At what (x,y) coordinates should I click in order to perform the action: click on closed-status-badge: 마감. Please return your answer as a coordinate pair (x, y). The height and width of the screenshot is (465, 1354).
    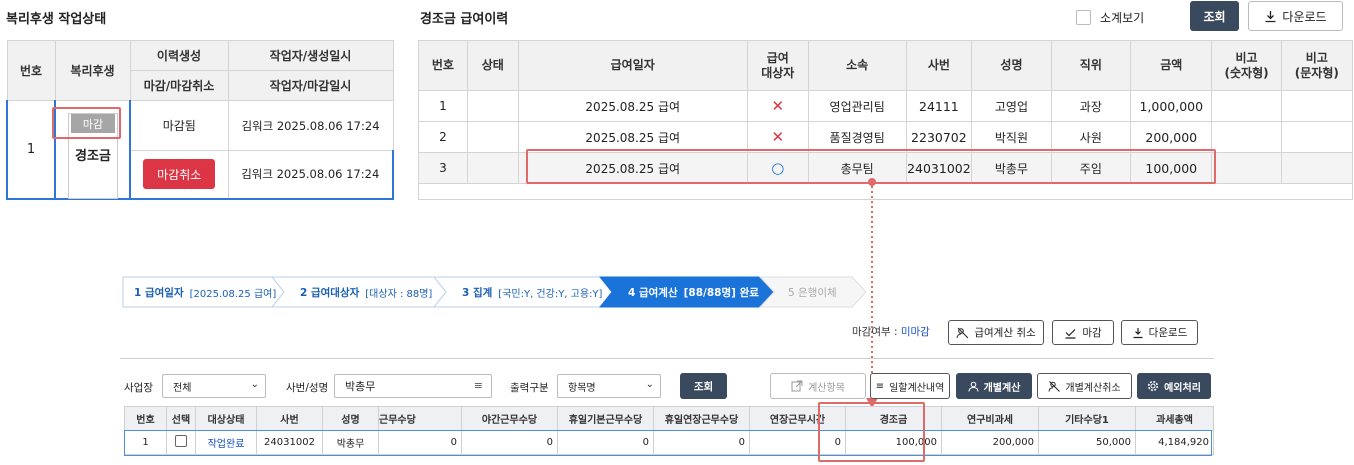
    Looking at the image, I should click on (93, 123).